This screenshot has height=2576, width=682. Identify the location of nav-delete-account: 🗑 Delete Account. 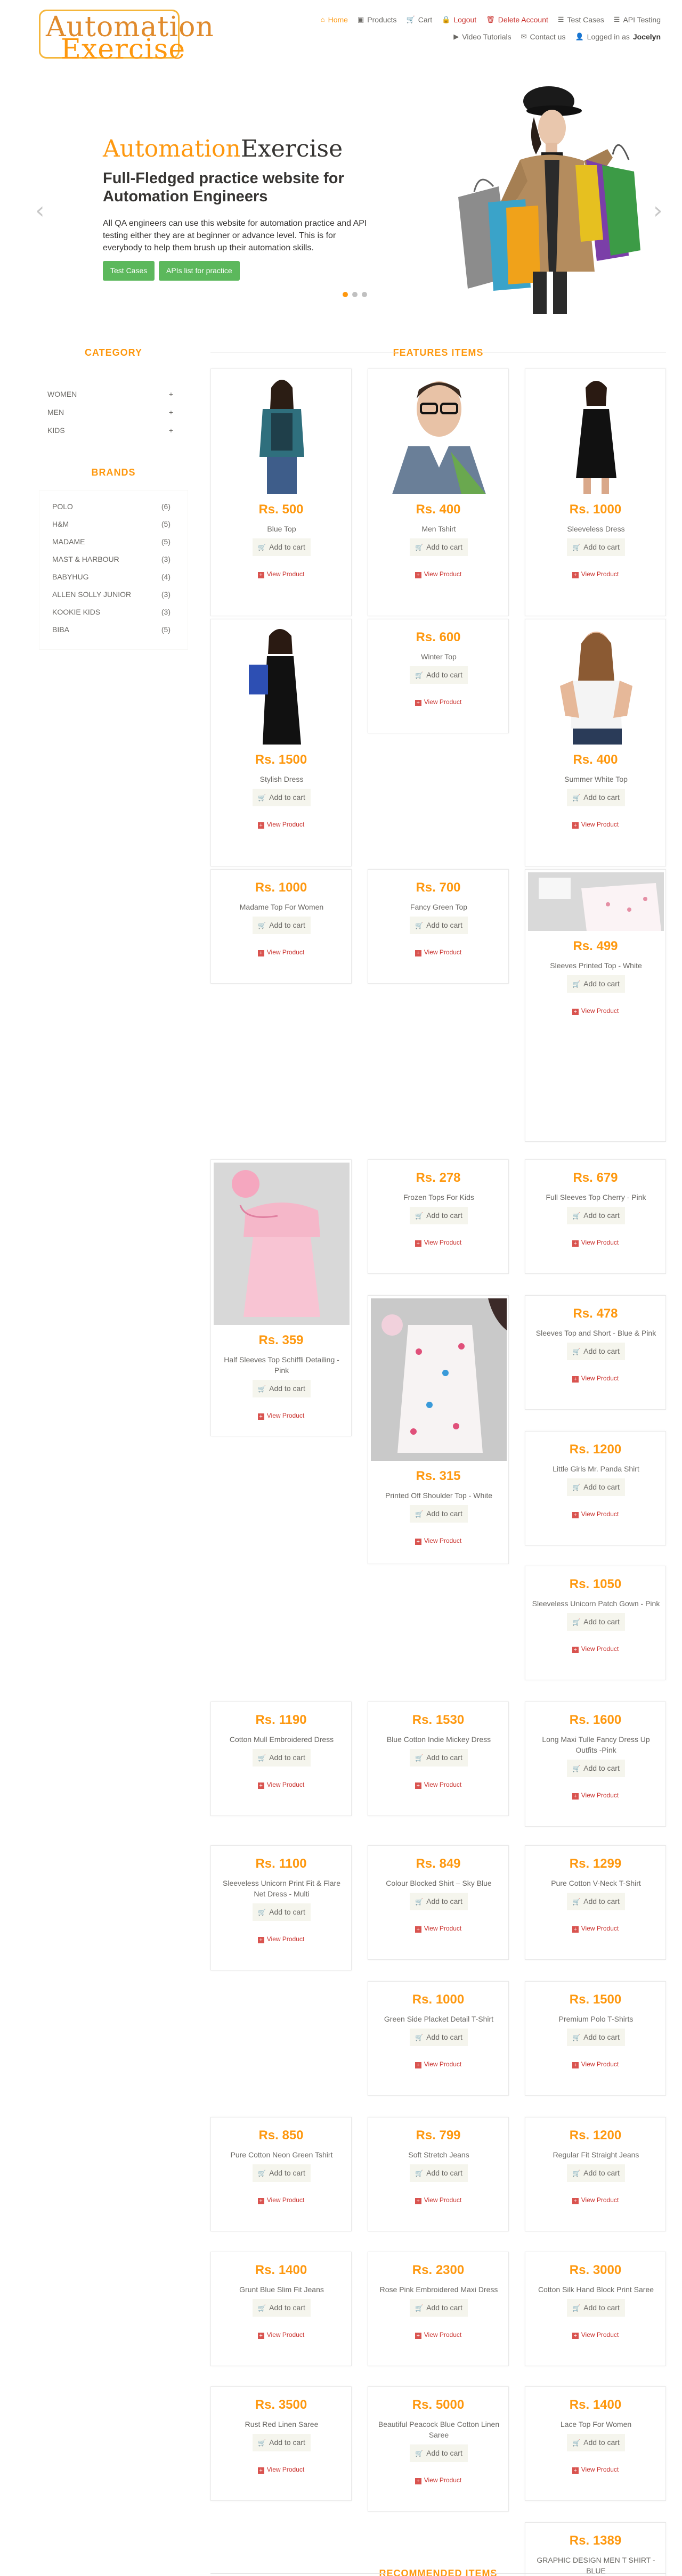
(517, 19).